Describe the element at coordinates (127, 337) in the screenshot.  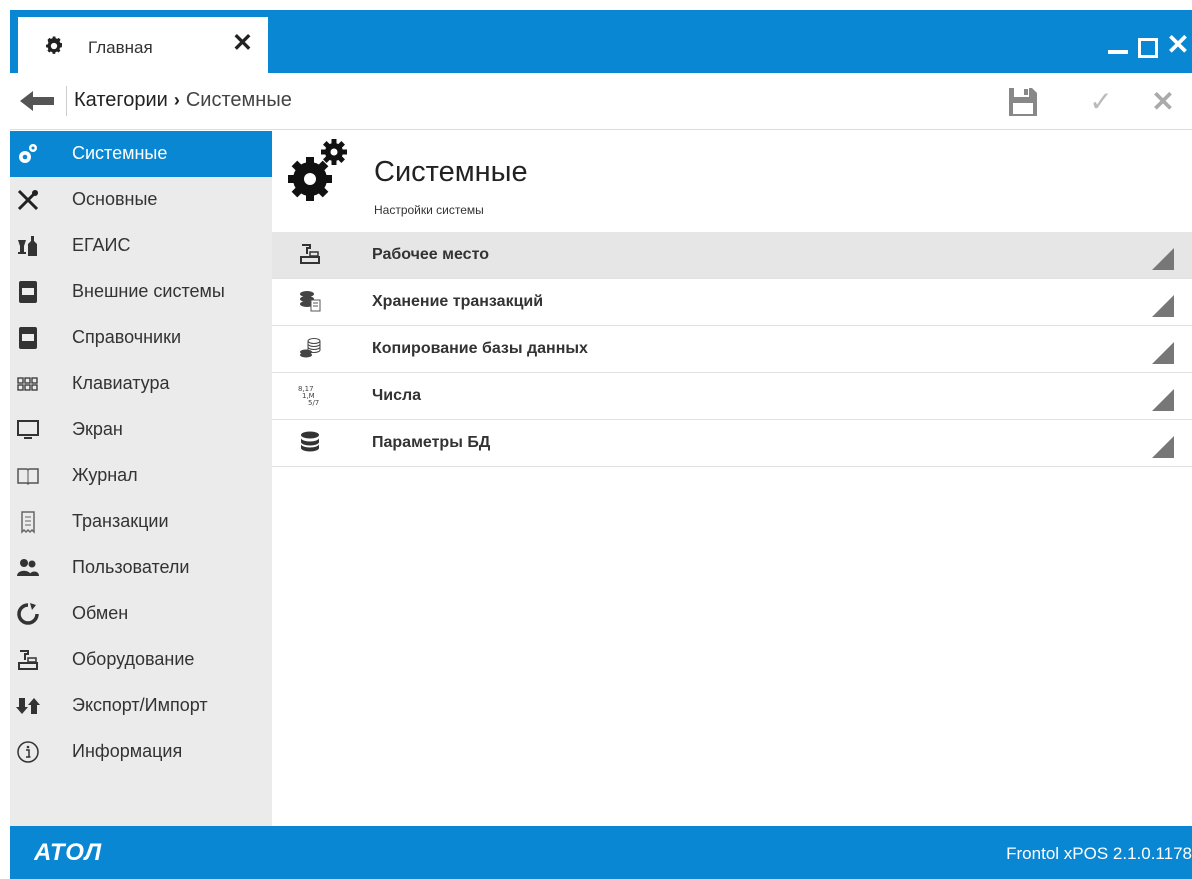
I see `sidebar-item-label: Справочники` at that location.